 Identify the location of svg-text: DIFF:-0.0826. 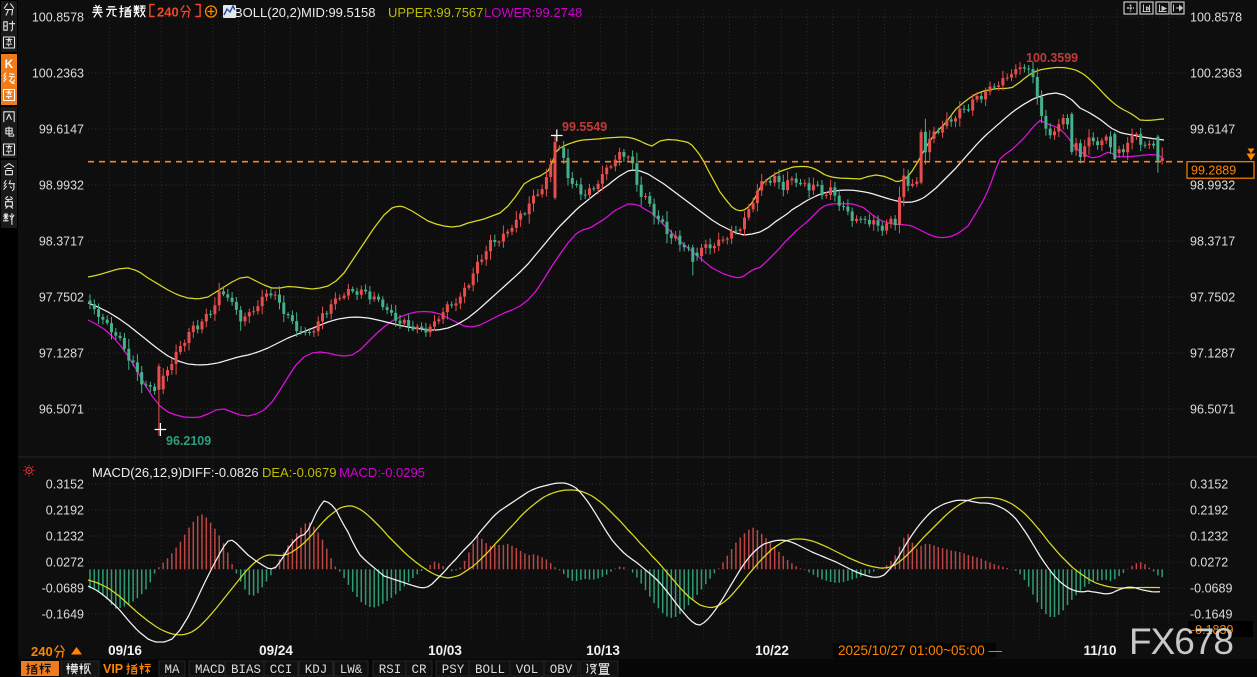
(220, 472).